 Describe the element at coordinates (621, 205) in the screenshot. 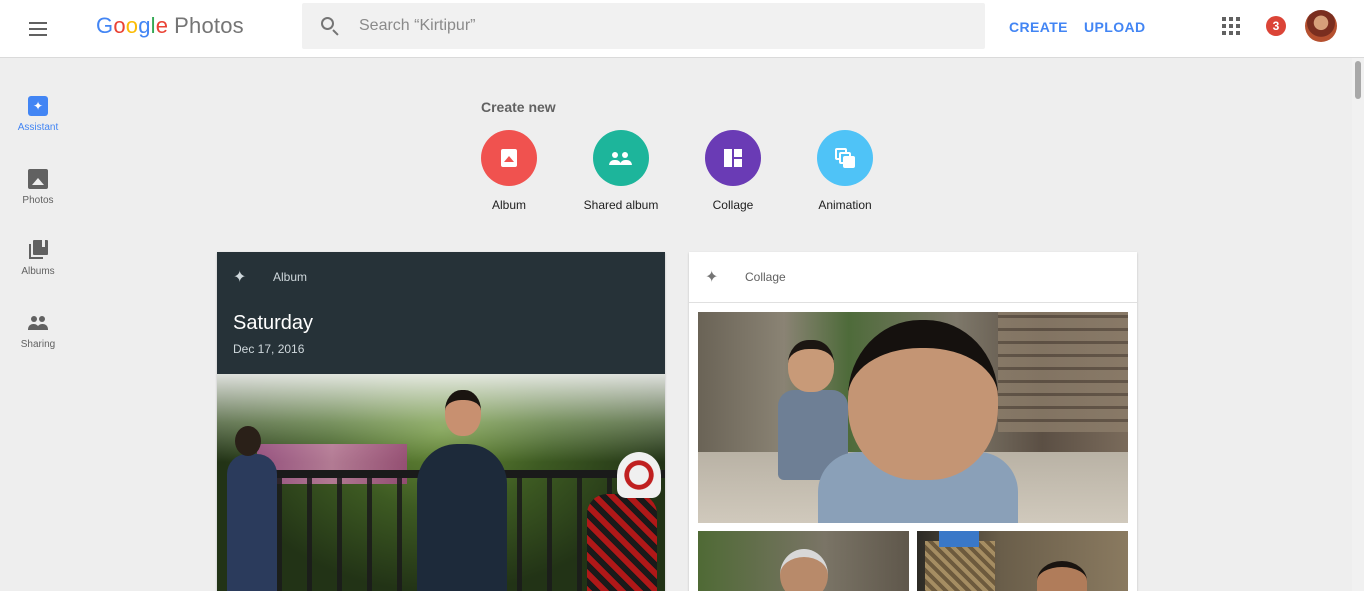

I see `create-item-label: Shared album` at that location.